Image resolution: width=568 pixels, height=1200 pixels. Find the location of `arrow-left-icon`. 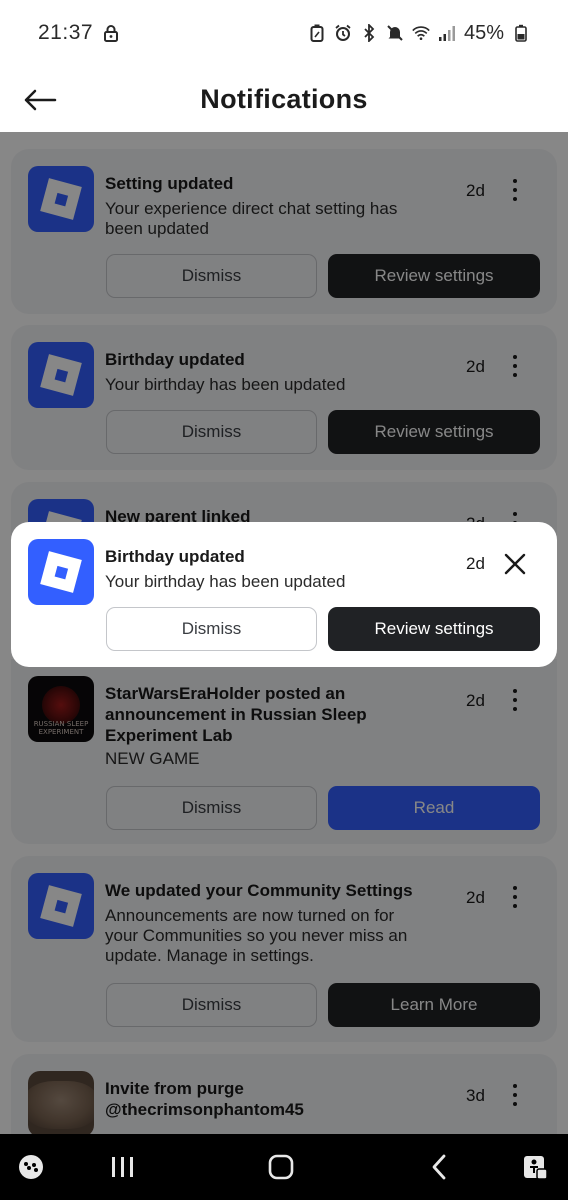

arrow-left-icon is located at coordinates (40, 100).